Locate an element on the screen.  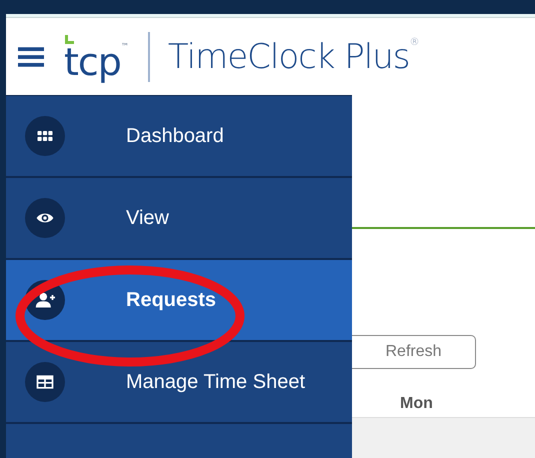
user-plus-icon is located at coordinates (45, 300).